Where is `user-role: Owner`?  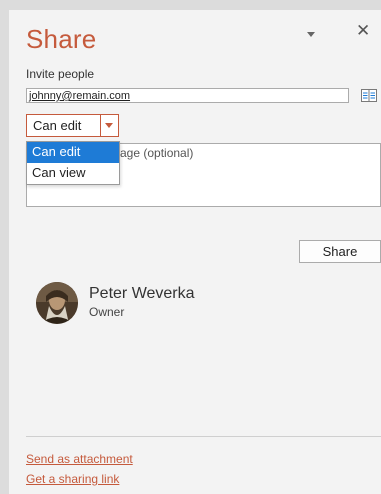
user-role: Owner is located at coordinates (107, 312).